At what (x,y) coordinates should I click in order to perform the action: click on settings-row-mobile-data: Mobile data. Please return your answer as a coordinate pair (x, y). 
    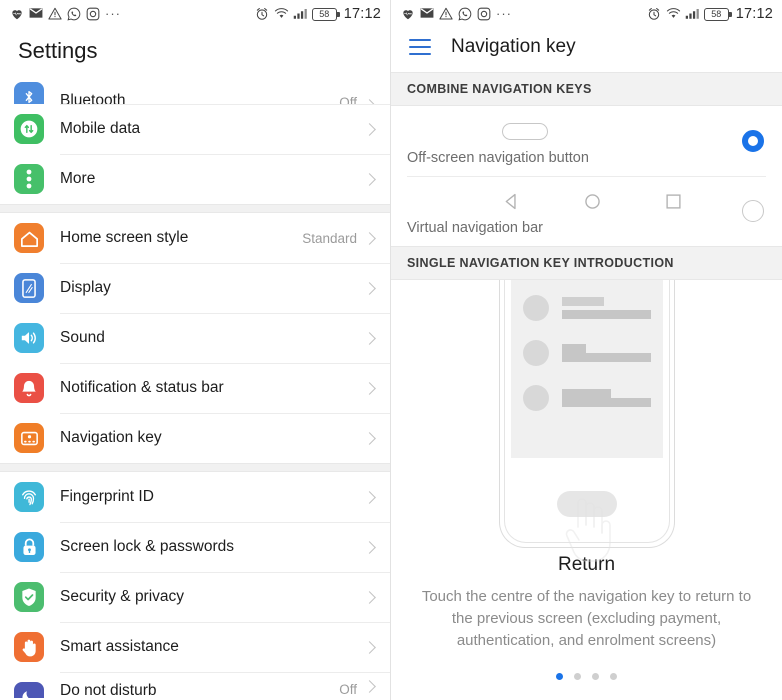
    Looking at the image, I should click on (195, 129).